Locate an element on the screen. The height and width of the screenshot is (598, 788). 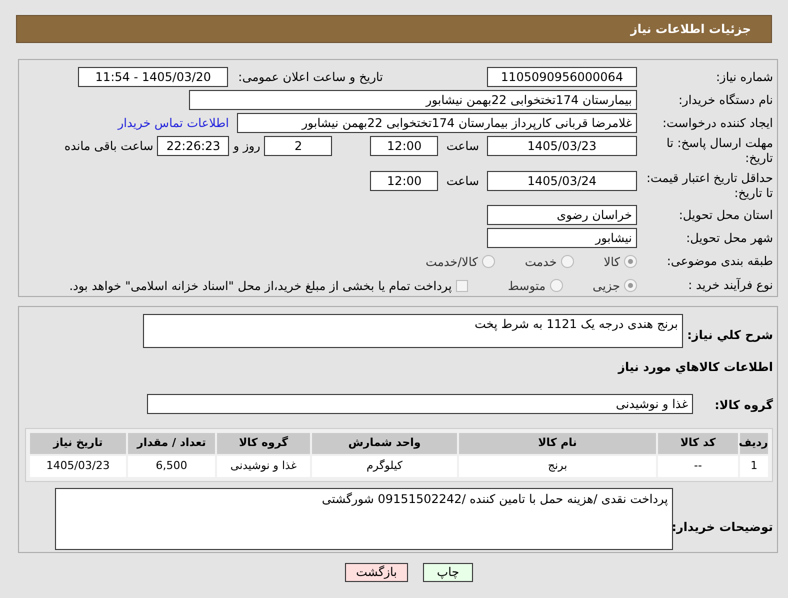
table-cell: کیلوگرم is located at coordinates (384, 466).